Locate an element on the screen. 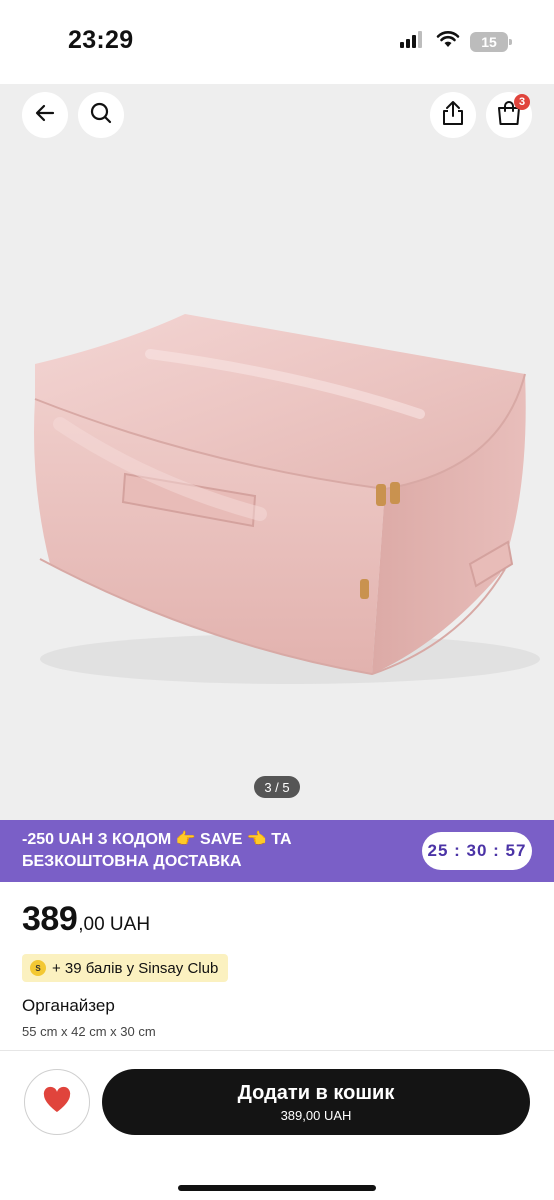 The width and height of the screenshot is (554, 1200). sinsay-club-coin-icon: S is located at coordinates (38, 968).